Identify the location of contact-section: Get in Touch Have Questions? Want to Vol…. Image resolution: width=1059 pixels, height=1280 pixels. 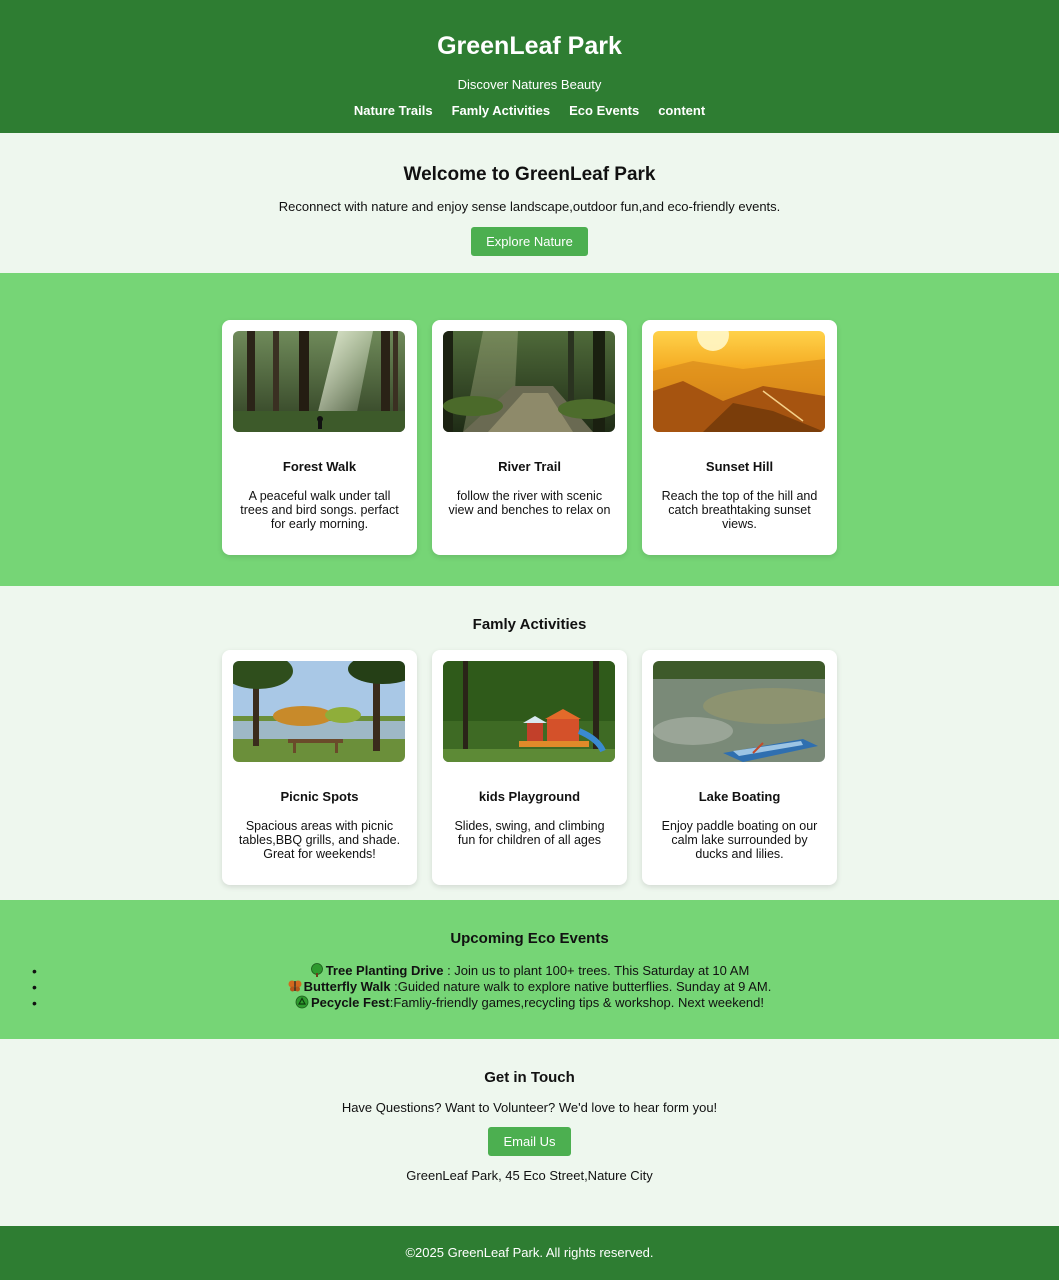
(529, 1132).